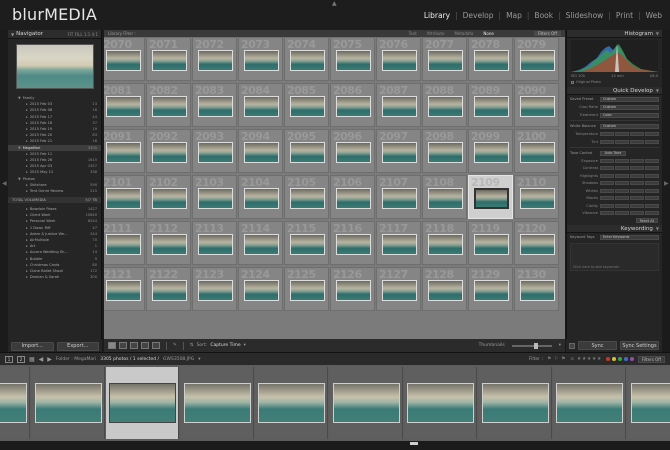 The height and width of the screenshot is (450, 670). What do you see at coordinates (334, 3) in the screenshot?
I see `top-panel-toggle-icon: ▲` at bounding box center [334, 3].